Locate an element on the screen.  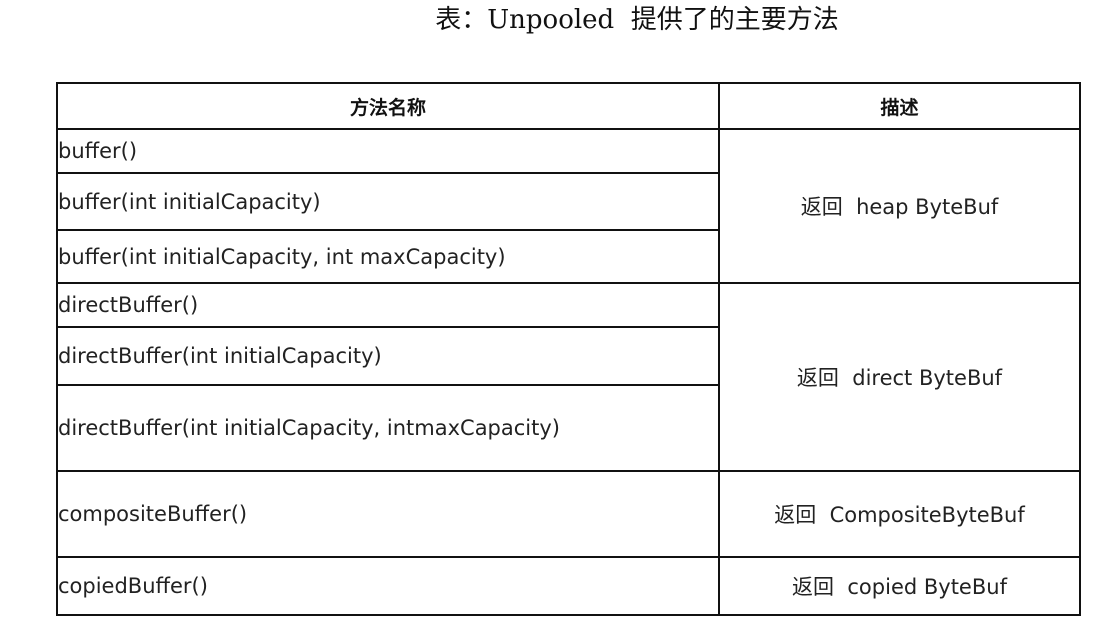
table-row: copiedBuffer() 返回 copied ByteBuf is located at coordinates (568, 586).